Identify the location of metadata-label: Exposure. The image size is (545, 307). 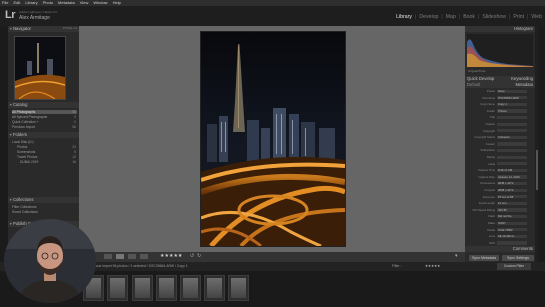
(489, 196).